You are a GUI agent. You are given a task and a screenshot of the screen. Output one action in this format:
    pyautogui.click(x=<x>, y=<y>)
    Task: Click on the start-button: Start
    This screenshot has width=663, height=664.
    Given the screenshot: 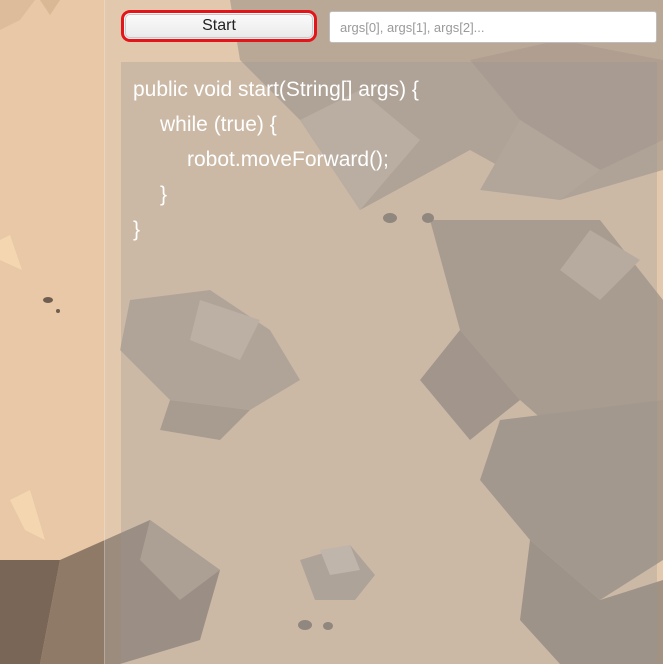 What is the action you would take?
    pyautogui.click(x=219, y=26)
    